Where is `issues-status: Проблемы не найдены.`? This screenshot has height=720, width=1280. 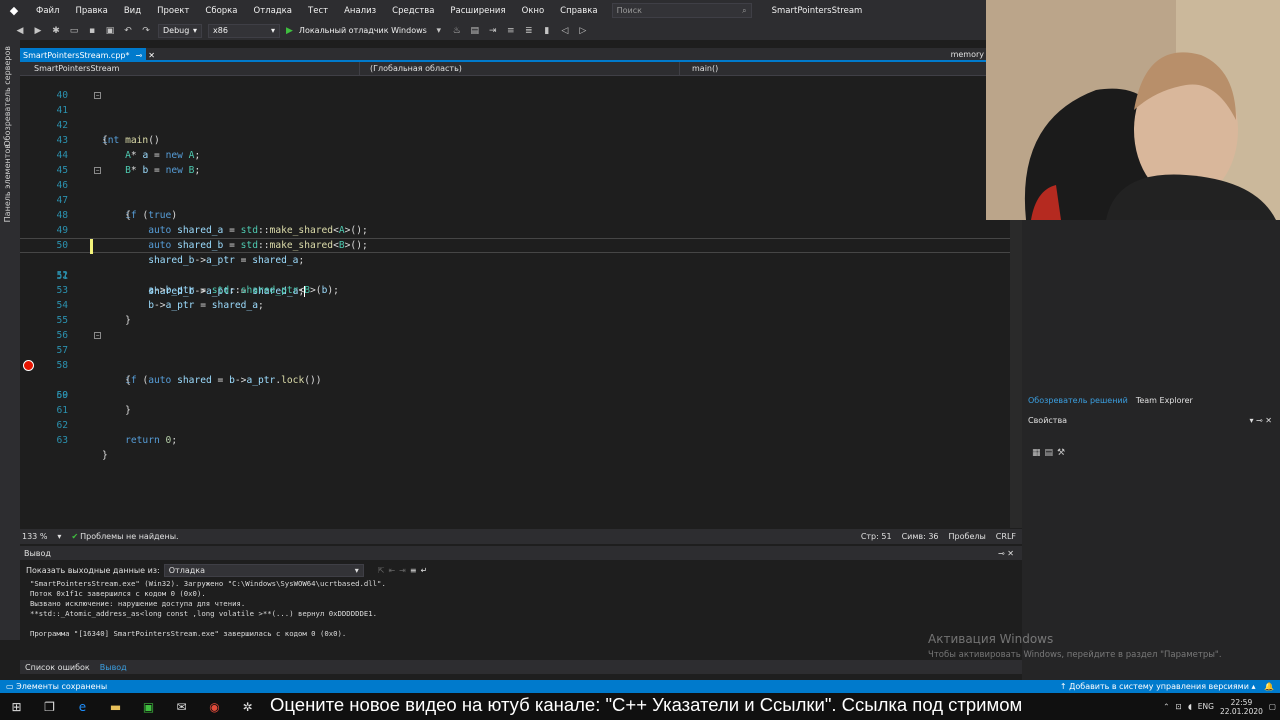 issues-status: Проблемы не найдены. is located at coordinates (129, 536).